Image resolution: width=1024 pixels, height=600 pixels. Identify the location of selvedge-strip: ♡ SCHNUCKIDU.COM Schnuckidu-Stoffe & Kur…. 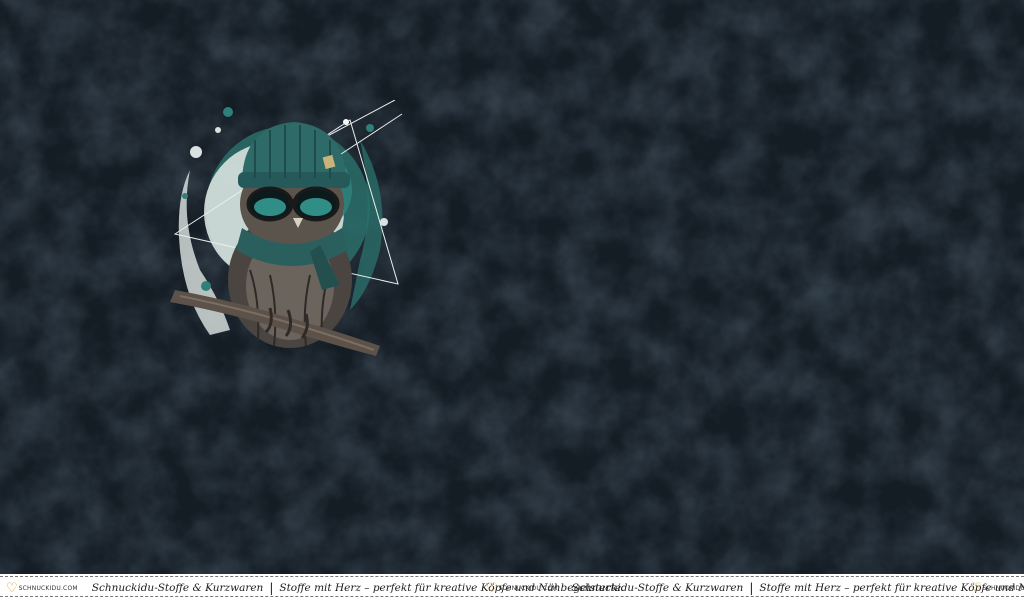
(512, 587).